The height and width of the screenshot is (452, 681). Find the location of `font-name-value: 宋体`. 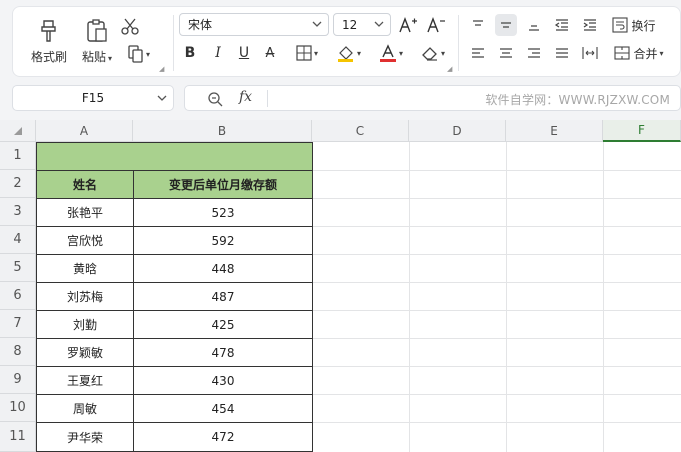

font-name-value: 宋体 is located at coordinates (200, 25).